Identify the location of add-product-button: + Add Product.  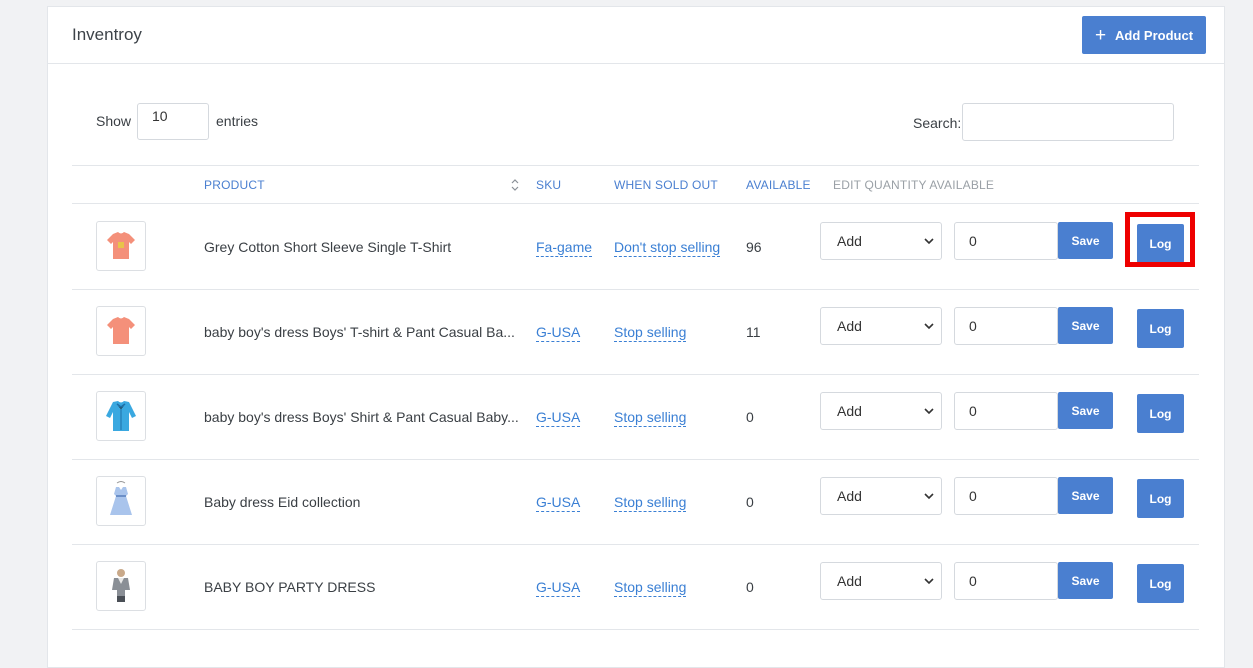
(1144, 35).